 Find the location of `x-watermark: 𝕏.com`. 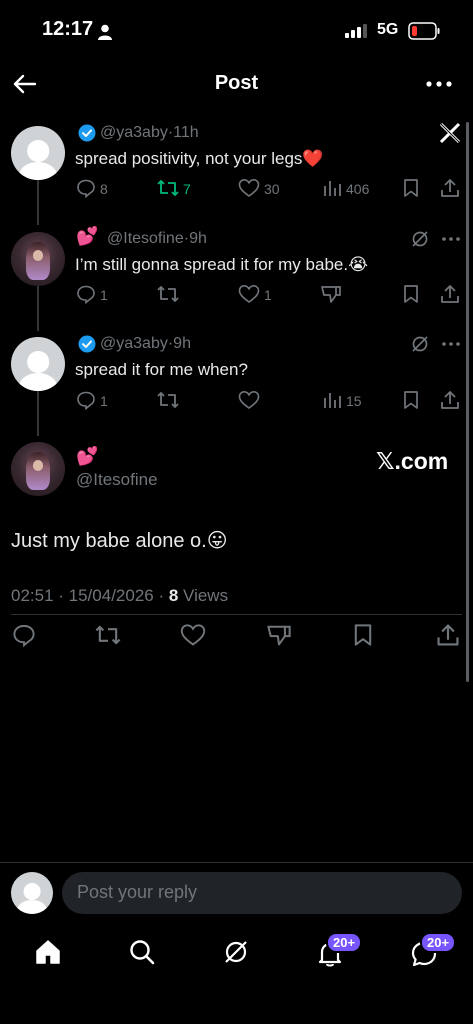

x-watermark: 𝕏.com is located at coordinates (412, 461).